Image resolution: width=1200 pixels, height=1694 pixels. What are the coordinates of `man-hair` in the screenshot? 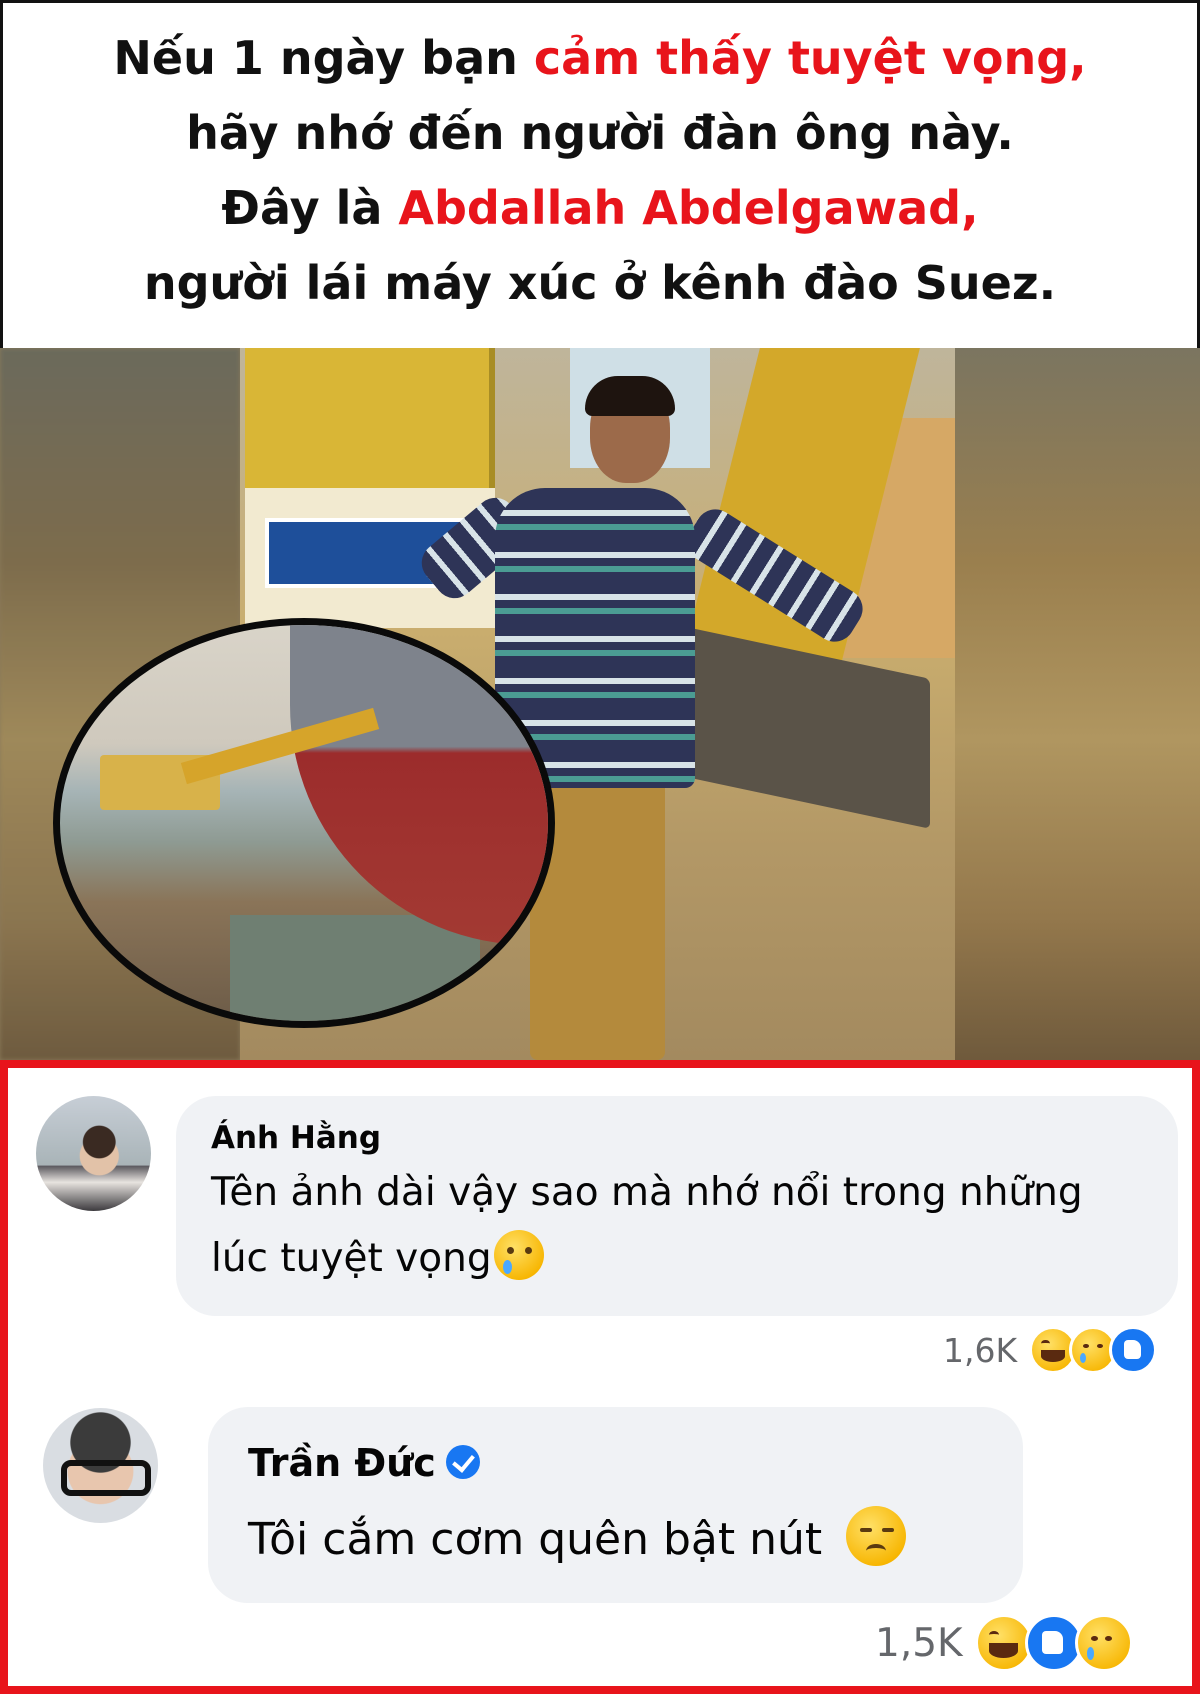 It's located at (630, 396).